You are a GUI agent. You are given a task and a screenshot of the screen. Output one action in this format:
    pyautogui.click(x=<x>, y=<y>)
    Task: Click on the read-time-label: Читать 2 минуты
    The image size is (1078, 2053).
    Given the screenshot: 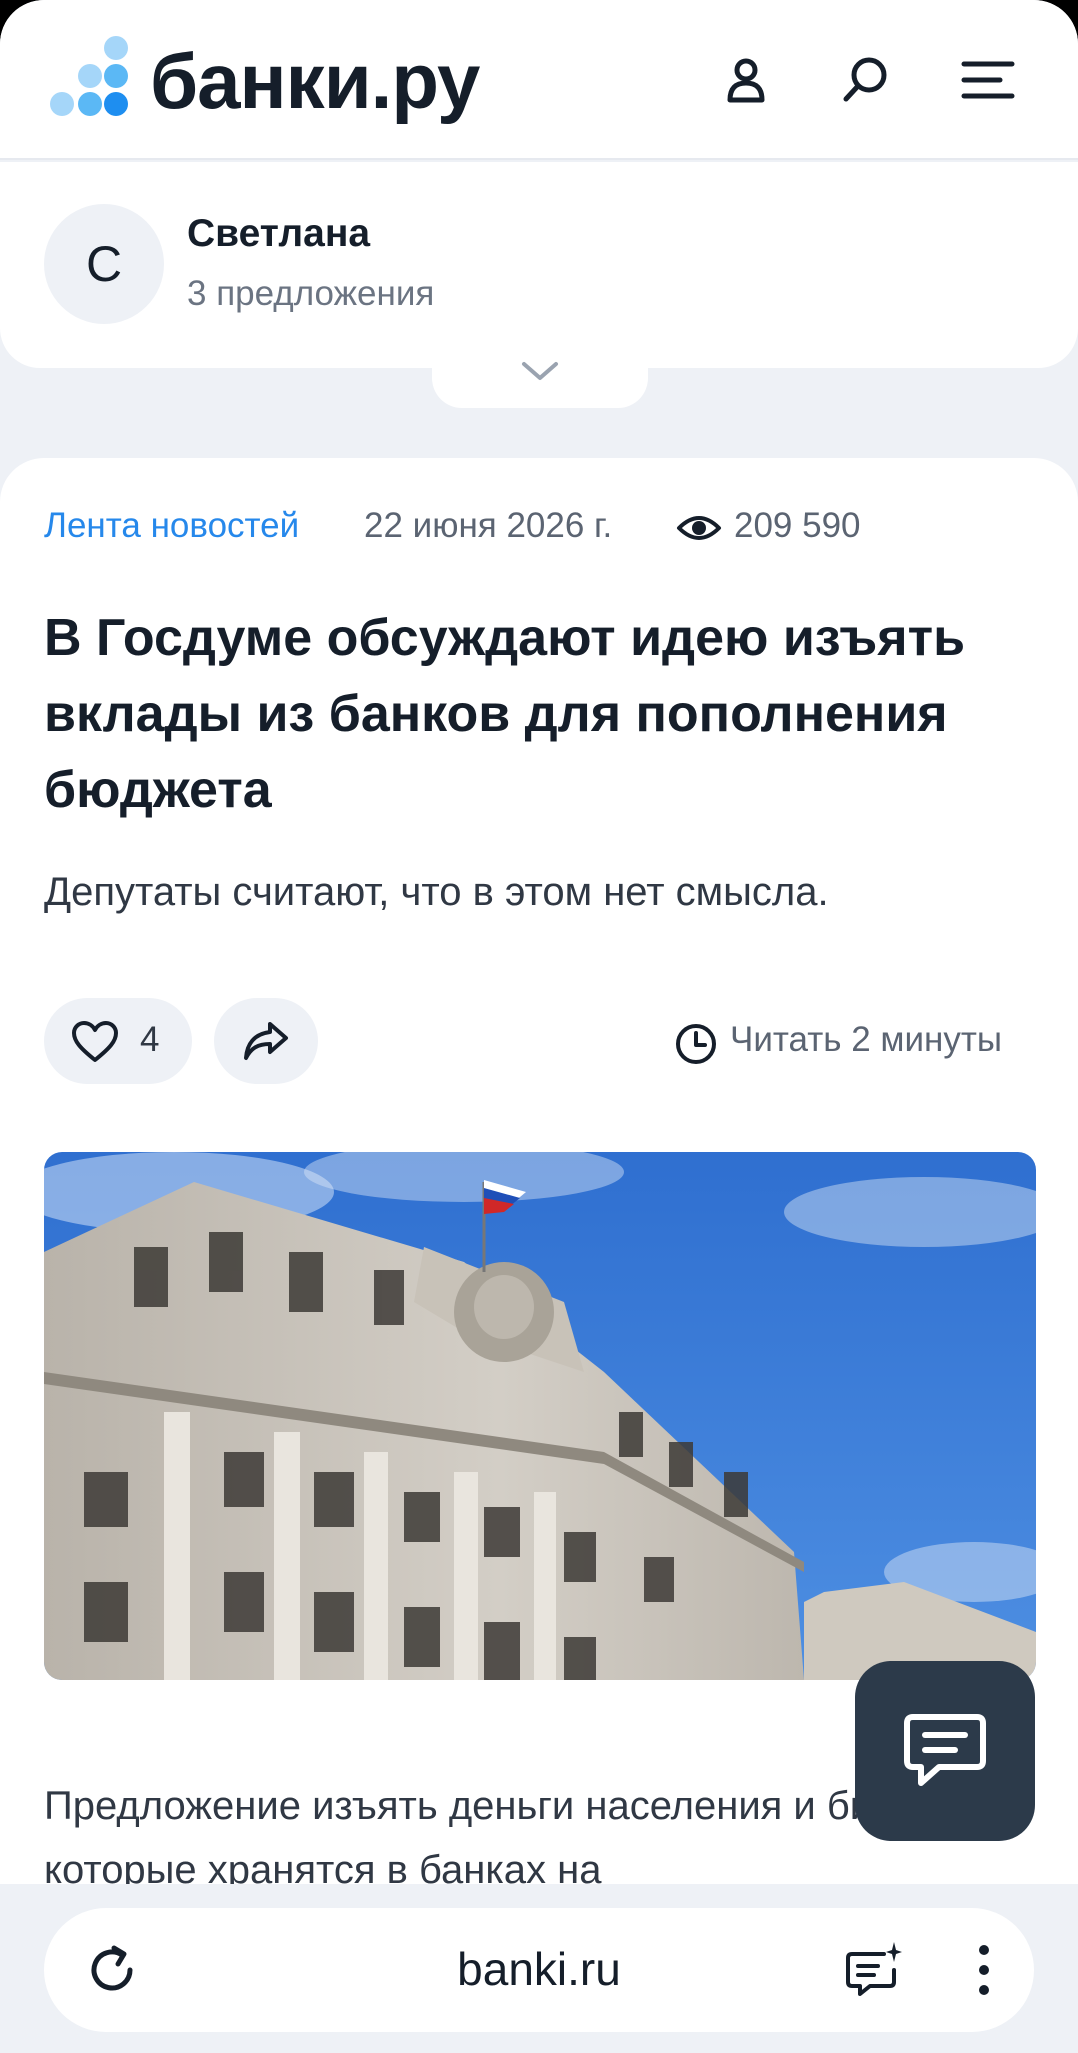 What is the action you would take?
    pyautogui.click(x=866, y=1039)
    